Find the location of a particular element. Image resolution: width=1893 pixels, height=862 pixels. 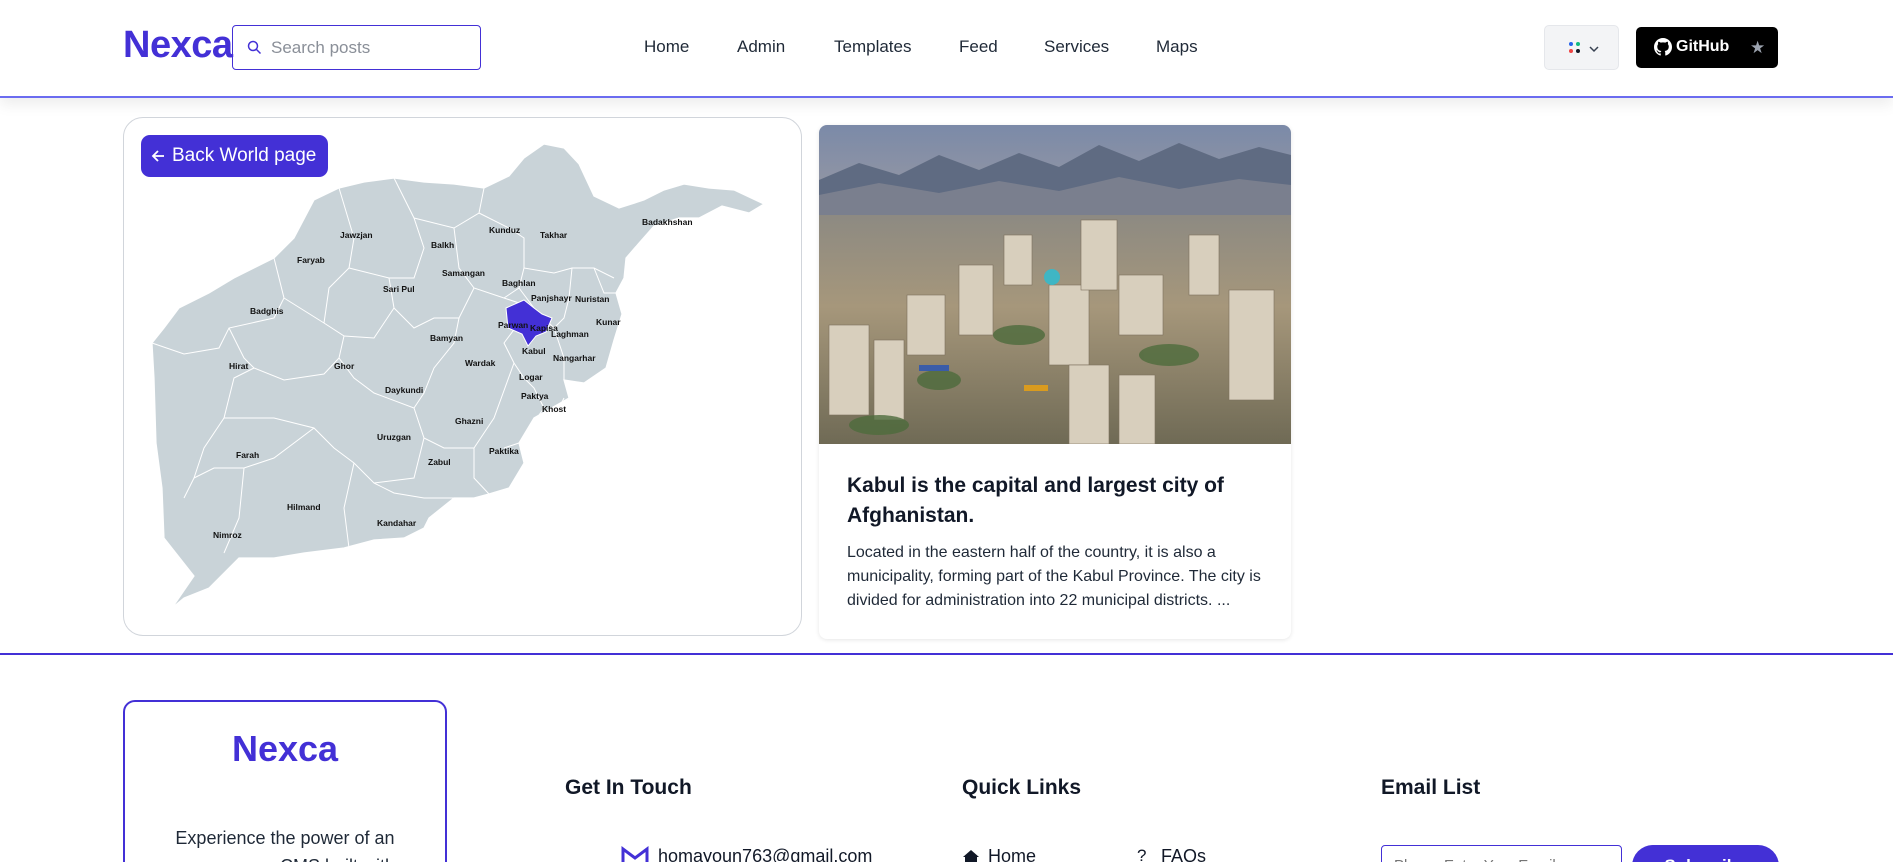

chevron-down-icon is located at coordinates (1594, 49).